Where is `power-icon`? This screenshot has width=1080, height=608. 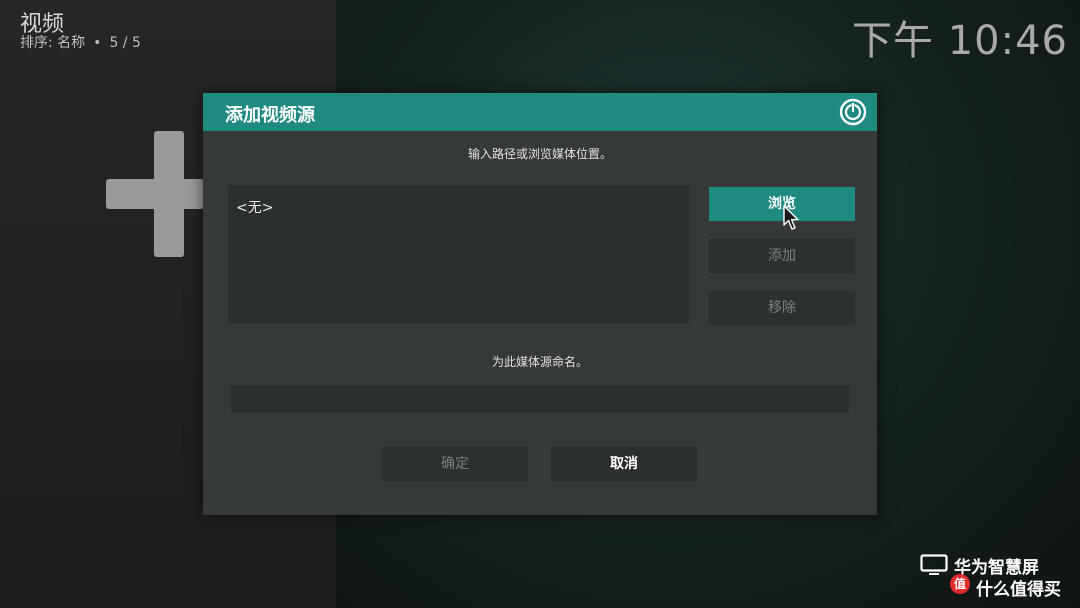
power-icon is located at coordinates (853, 112).